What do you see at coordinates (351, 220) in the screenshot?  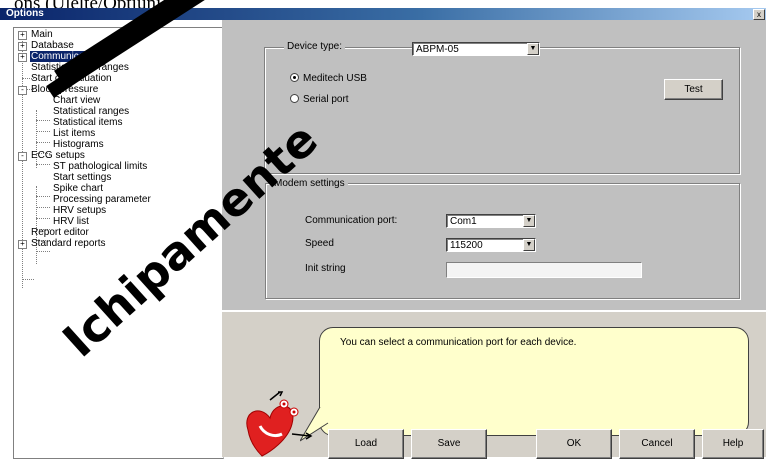 I see `communication-port-label: Communication port:` at bounding box center [351, 220].